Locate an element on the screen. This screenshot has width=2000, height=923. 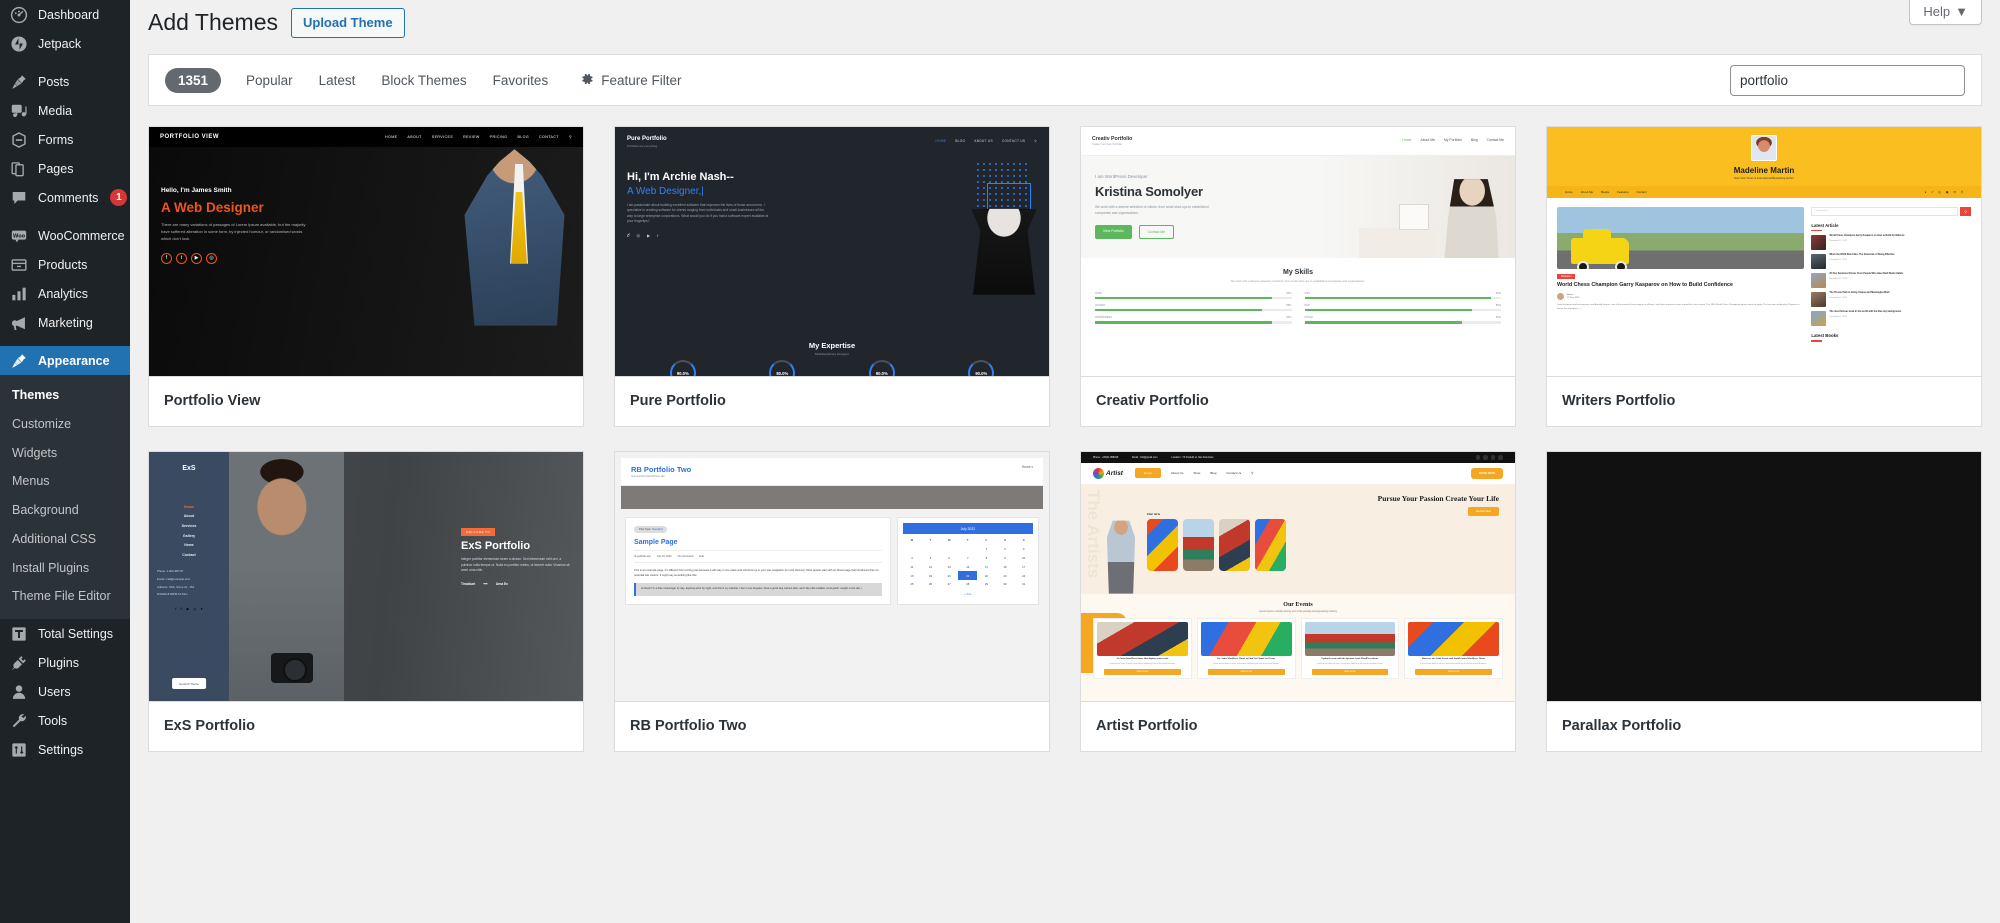
twitter-icon: t is located at coordinates (181, 258).